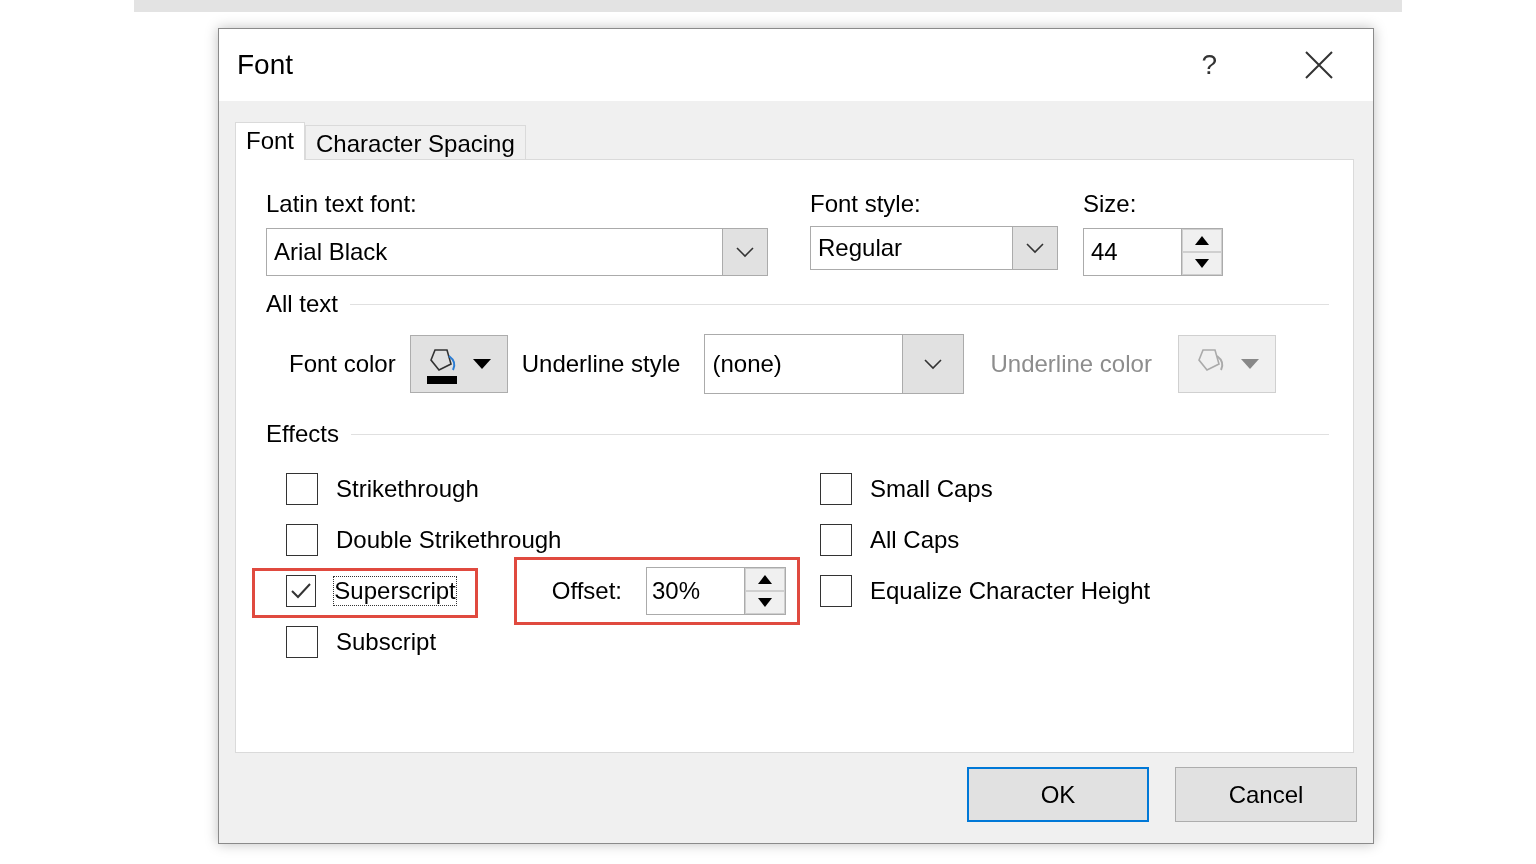 The image size is (1536, 864). I want to click on close-icon, so click(1319, 65).